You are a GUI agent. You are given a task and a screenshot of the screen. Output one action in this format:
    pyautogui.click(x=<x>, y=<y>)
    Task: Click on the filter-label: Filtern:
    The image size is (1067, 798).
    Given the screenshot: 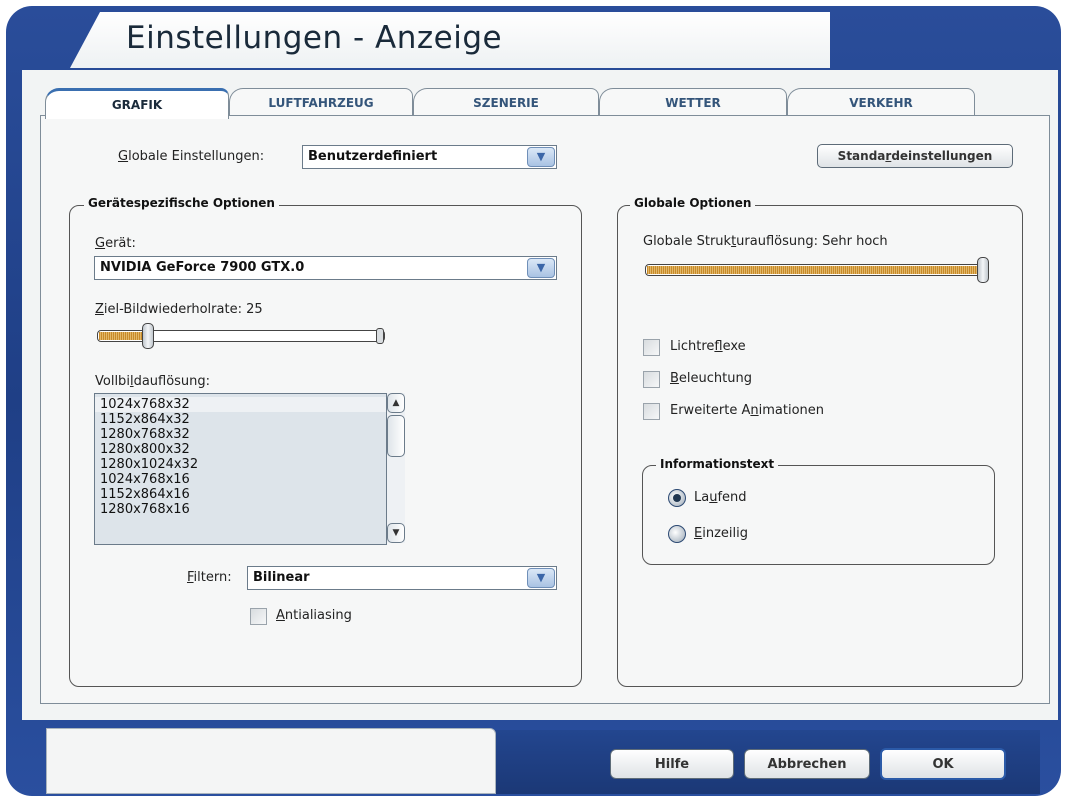 What is the action you would take?
    pyautogui.click(x=209, y=577)
    